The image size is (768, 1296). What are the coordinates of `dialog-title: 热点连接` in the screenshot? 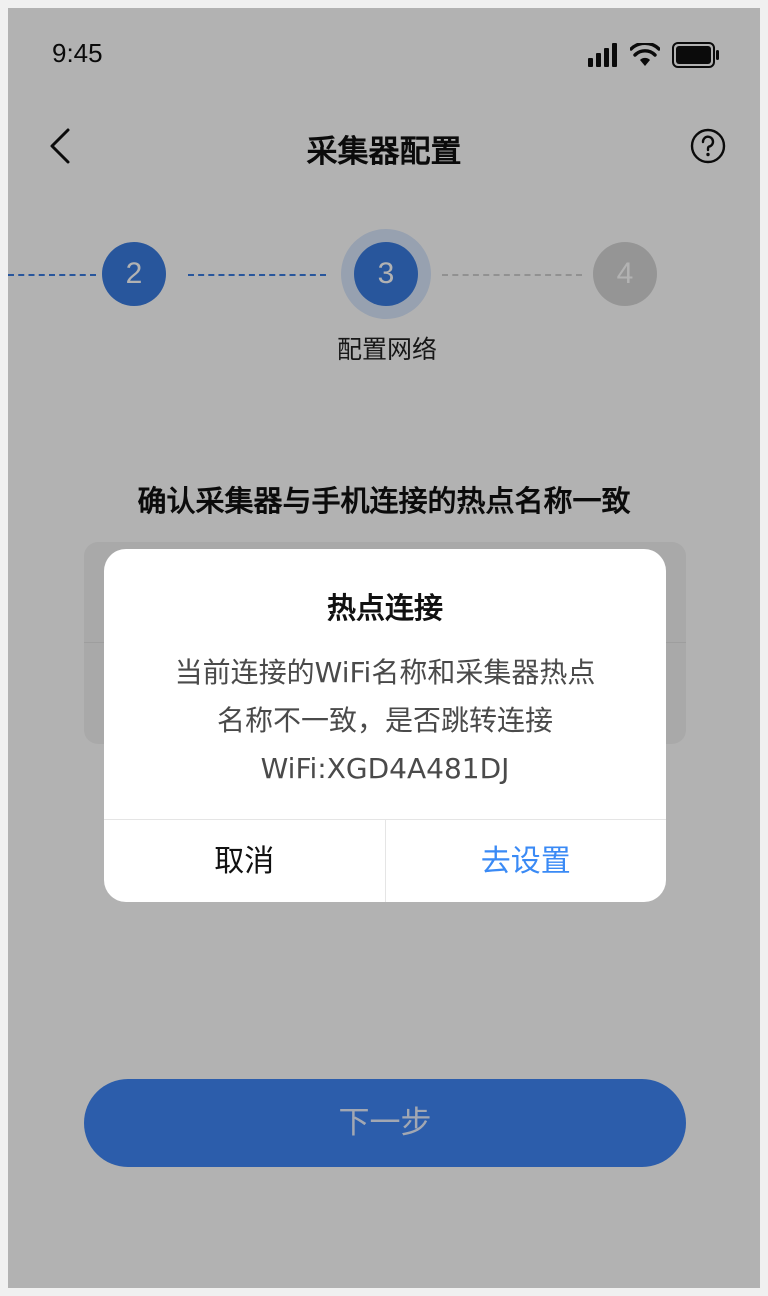 It's located at (384, 608).